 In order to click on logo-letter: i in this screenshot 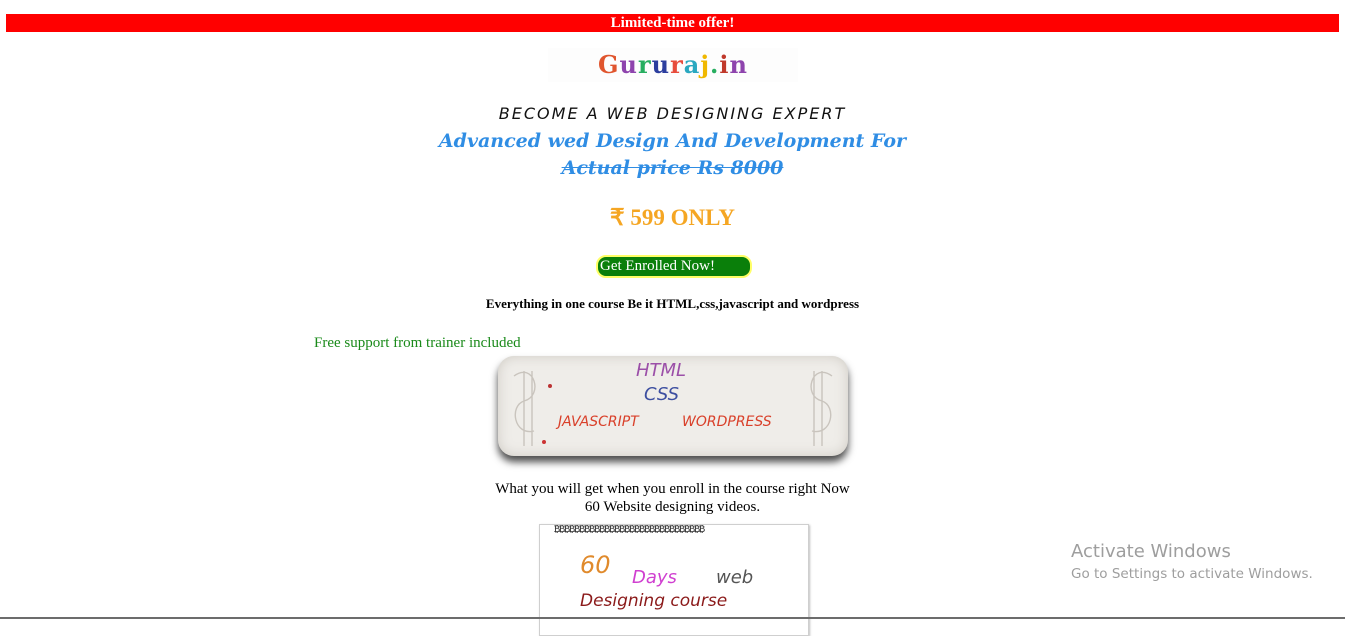, I will do `click(724, 64)`.